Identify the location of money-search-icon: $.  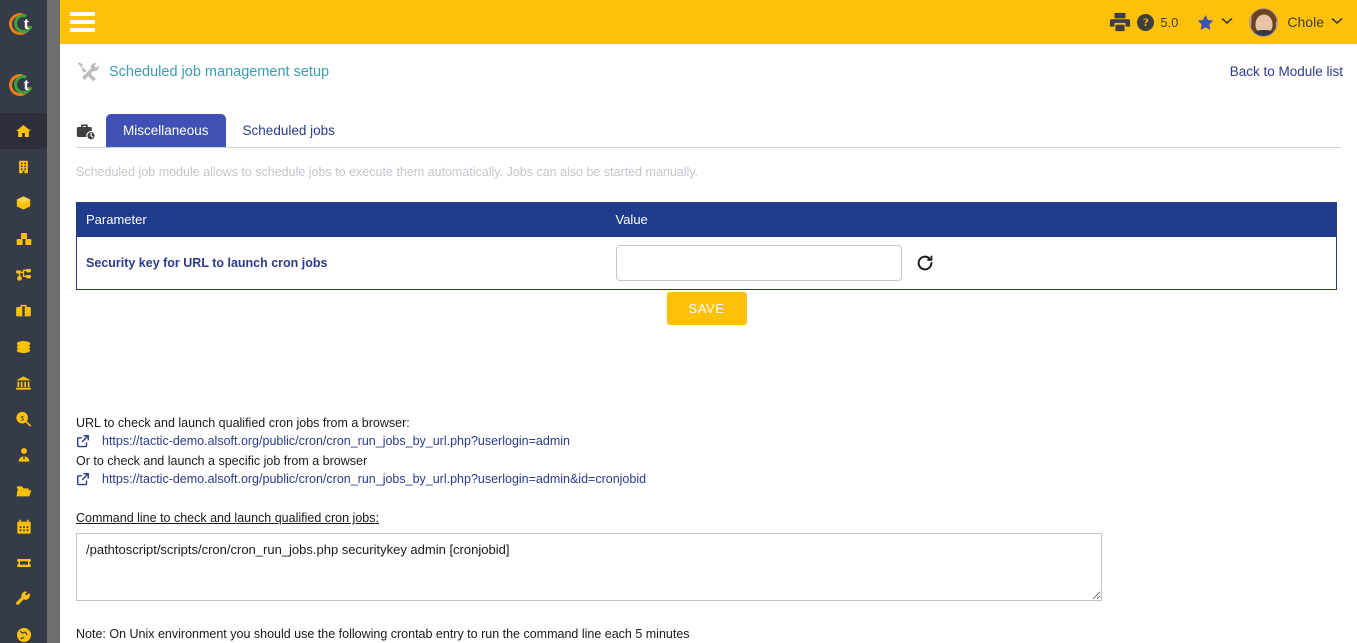
(23, 419).